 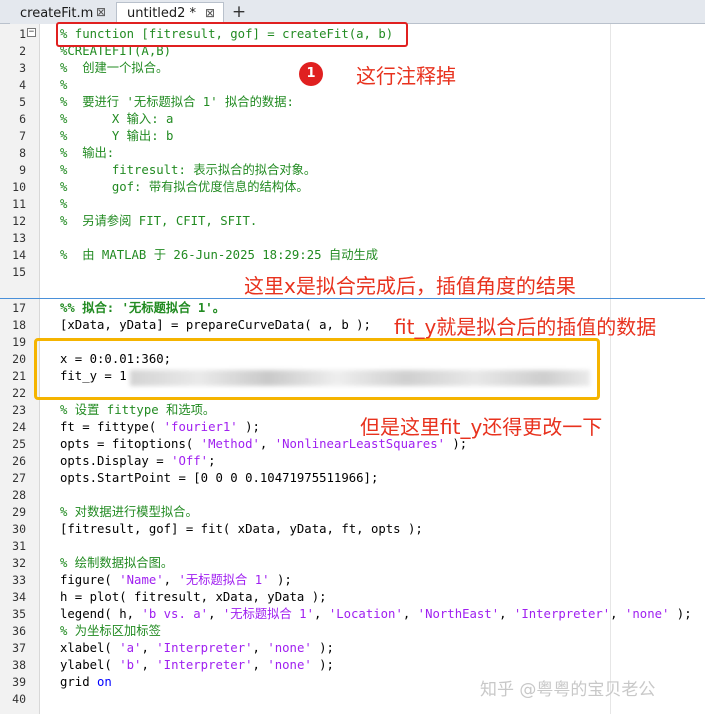 I want to click on line-number: 22, so click(x=19, y=393).